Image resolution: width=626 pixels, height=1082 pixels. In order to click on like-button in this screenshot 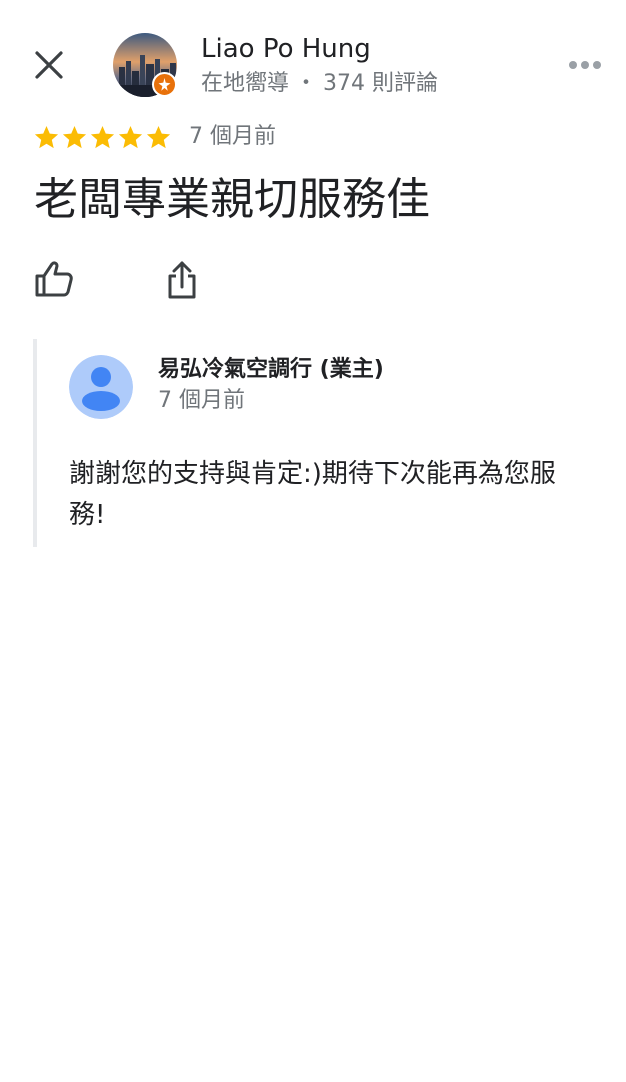, I will do `click(54, 279)`.